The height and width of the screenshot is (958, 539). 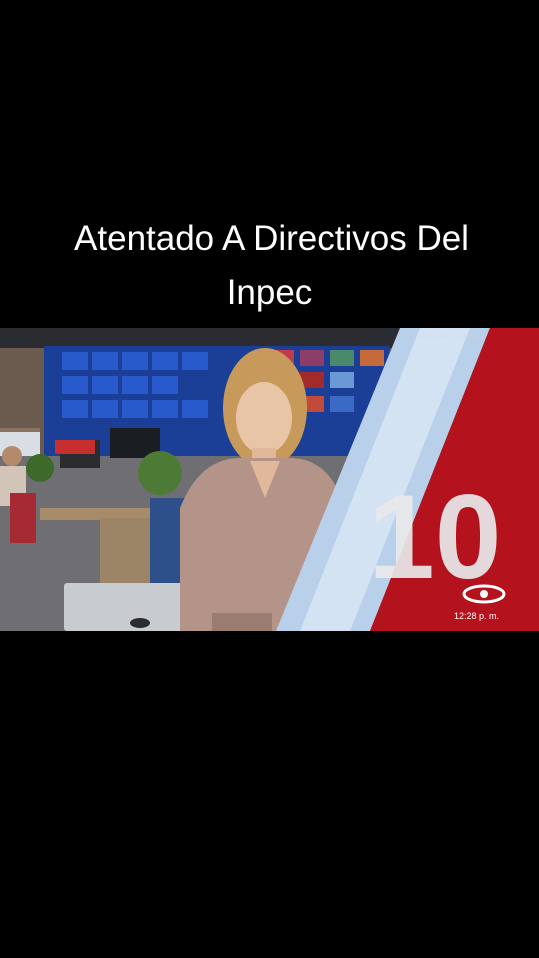 What do you see at coordinates (448, 337) in the screenshot?
I see `watermark: NOTICIAS CARA` at bounding box center [448, 337].